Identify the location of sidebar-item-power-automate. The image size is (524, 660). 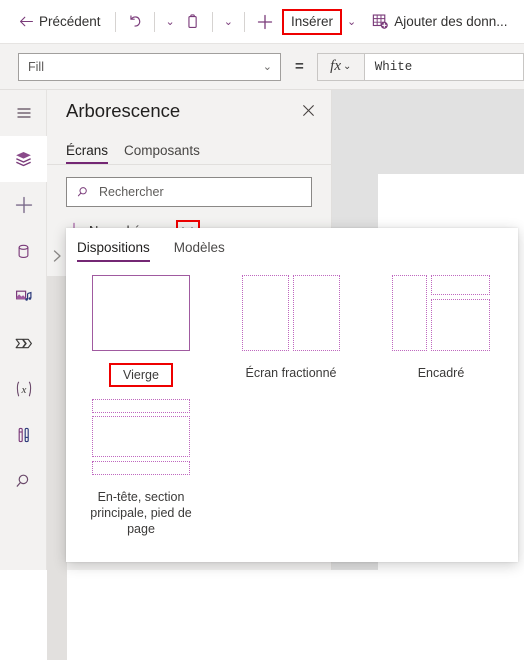
(23, 343).